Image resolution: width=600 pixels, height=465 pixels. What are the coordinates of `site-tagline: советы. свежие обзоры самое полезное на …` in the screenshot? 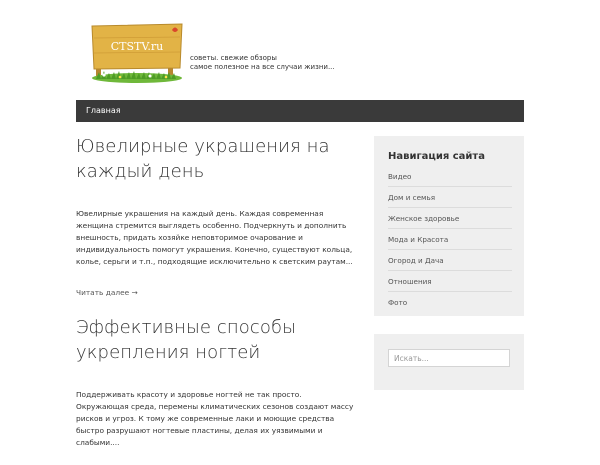 It's located at (262, 63).